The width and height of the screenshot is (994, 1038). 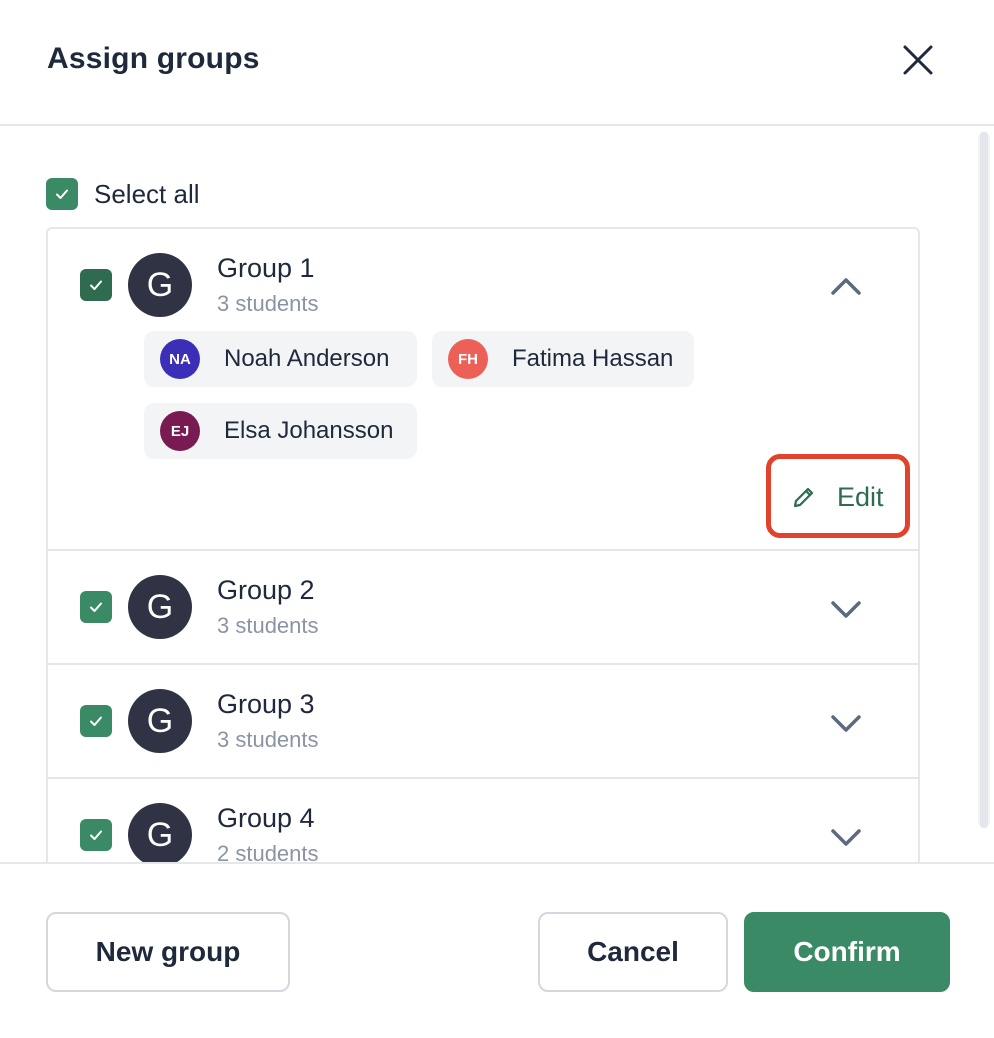 I want to click on dialog-header: Assign groups, so click(x=497, y=63).